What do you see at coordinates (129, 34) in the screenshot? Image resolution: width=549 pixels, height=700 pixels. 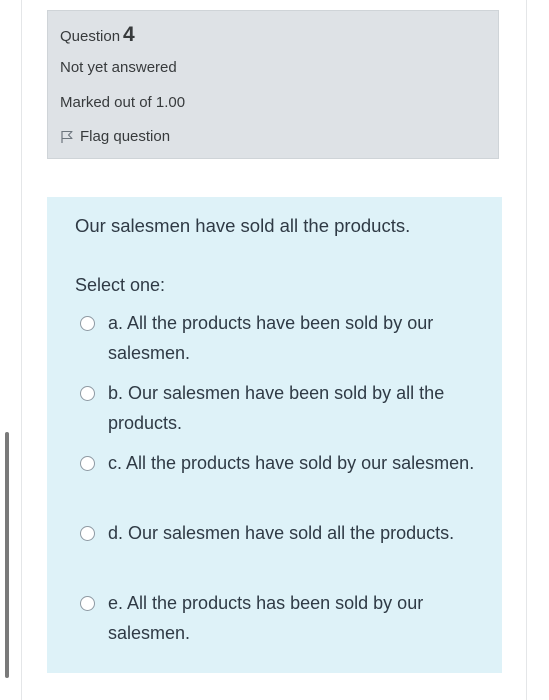 I see `question-number: 4` at bounding box center [129, 34].